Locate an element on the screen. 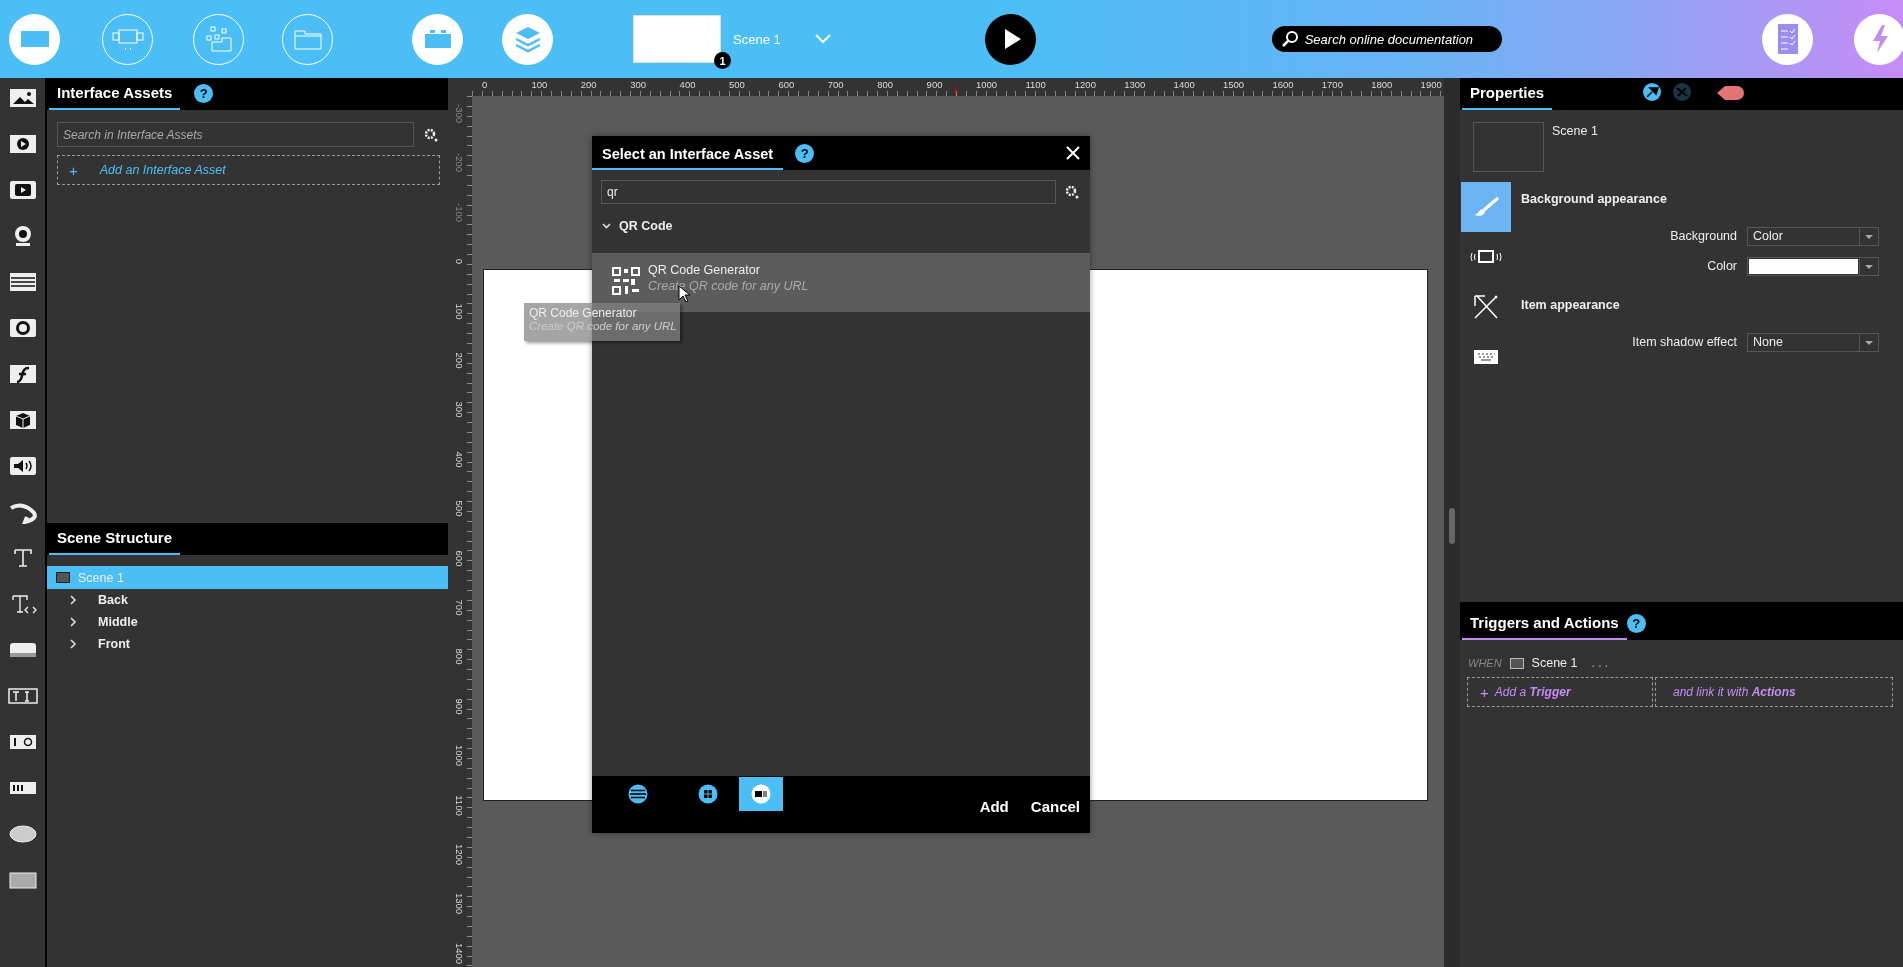 The width and height of the screenshot is (1903, 967). scene-count-badge: 1 is located at coordinates (722, 60).